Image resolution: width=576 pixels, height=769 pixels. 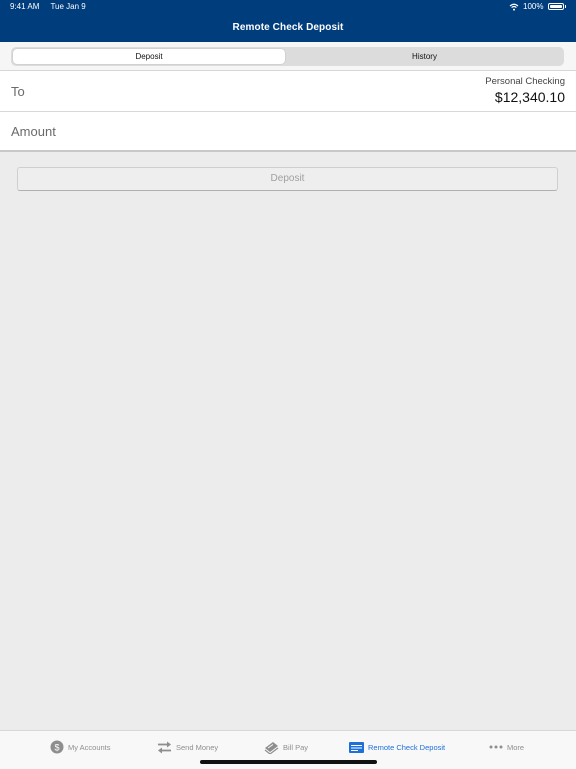 I want to click on deposit-button: Deposit, so click(x=287, y=179).